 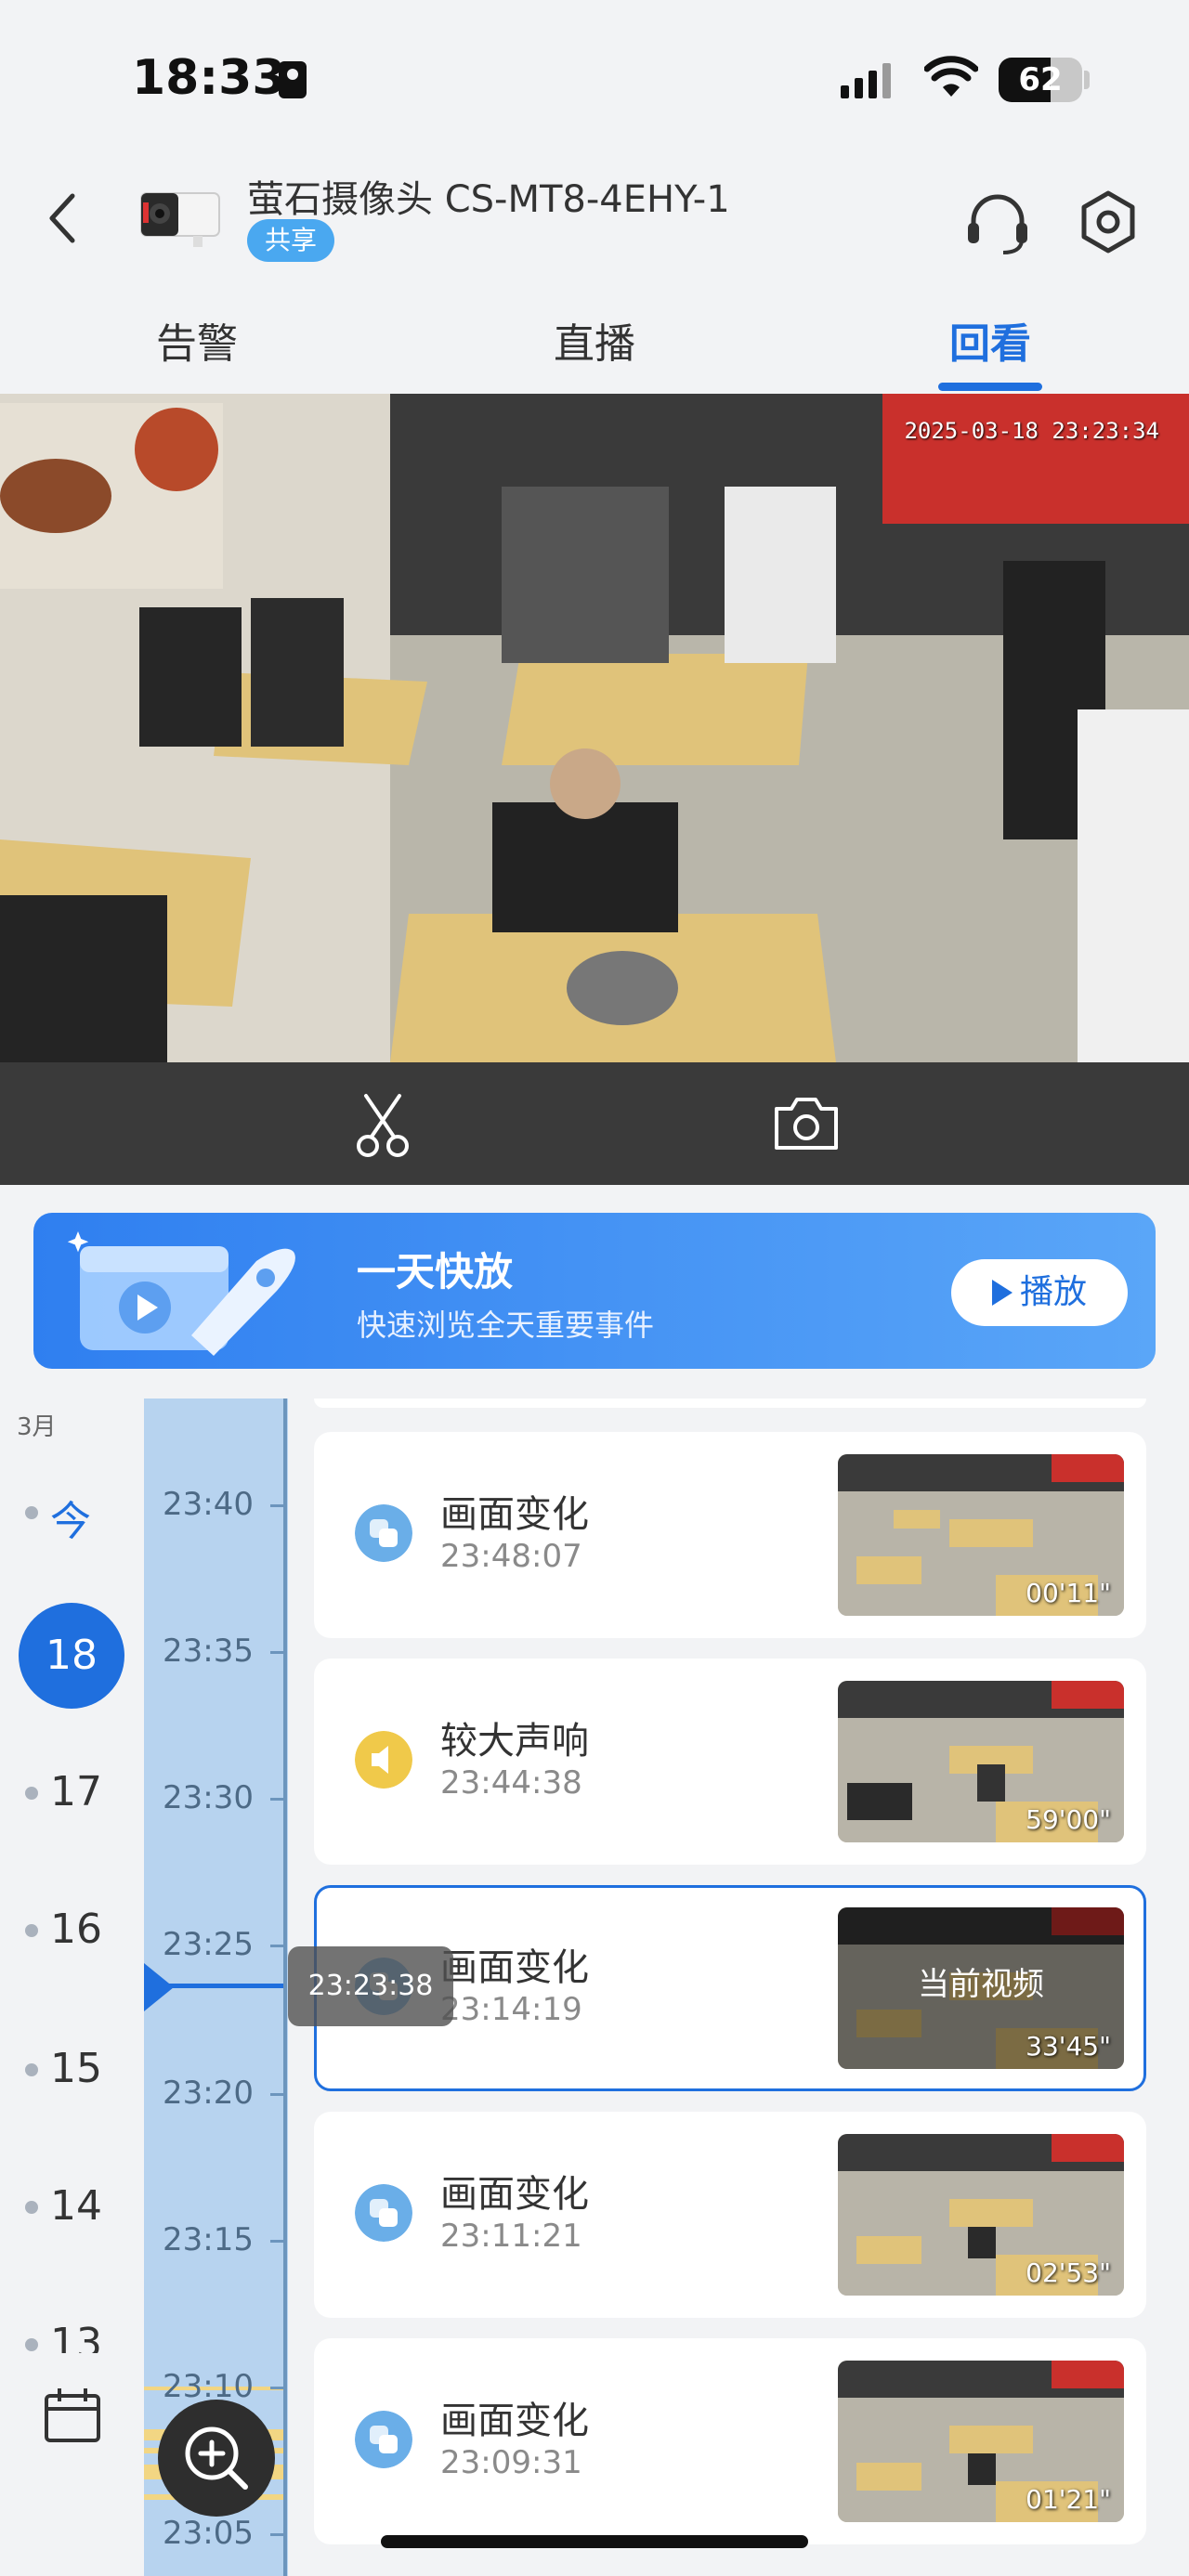 What do you see at coordinates (1002, 1293) in the screenshot?
I see `play-icon` at bounding box center [1002, 1293].